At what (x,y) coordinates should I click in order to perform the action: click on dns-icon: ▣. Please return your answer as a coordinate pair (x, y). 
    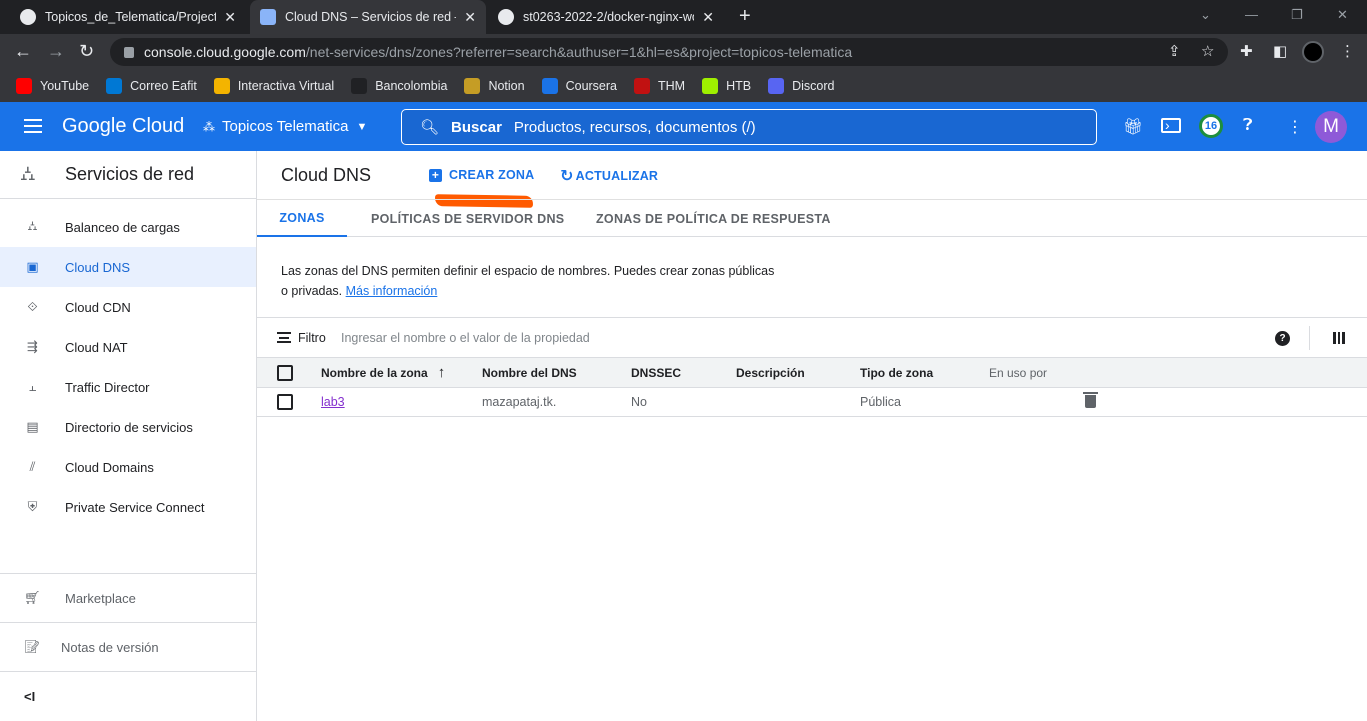
    Looking at the image, I should click on (32, 266).